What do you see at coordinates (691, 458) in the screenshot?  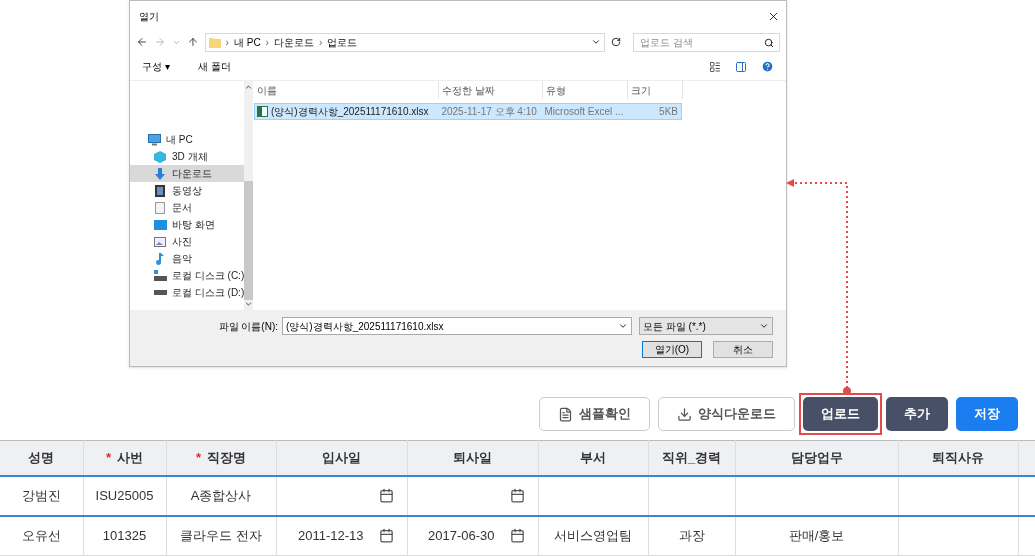 I see `column-header: 직위_경력` at bounding box center [691, 458].